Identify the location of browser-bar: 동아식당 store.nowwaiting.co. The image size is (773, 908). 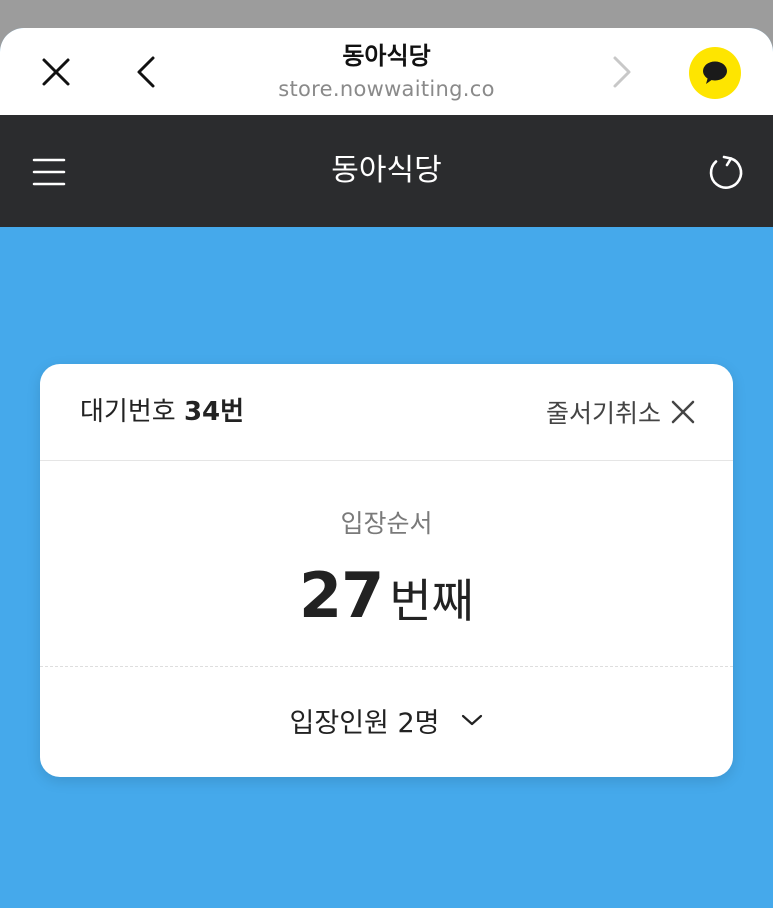
(386, 71).